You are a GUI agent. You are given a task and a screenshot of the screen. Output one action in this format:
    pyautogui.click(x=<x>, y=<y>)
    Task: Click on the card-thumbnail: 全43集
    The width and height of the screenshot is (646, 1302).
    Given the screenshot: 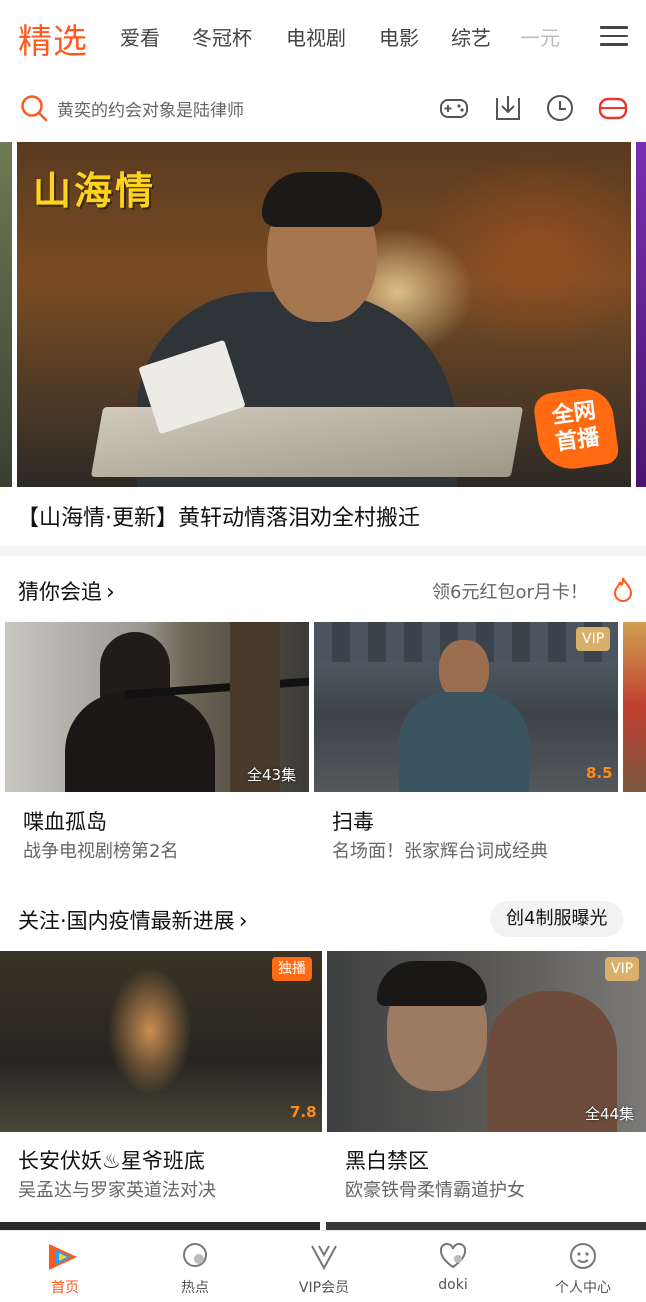 What is the action you would take?
    pyautogui.click(x=157, y=707)
    